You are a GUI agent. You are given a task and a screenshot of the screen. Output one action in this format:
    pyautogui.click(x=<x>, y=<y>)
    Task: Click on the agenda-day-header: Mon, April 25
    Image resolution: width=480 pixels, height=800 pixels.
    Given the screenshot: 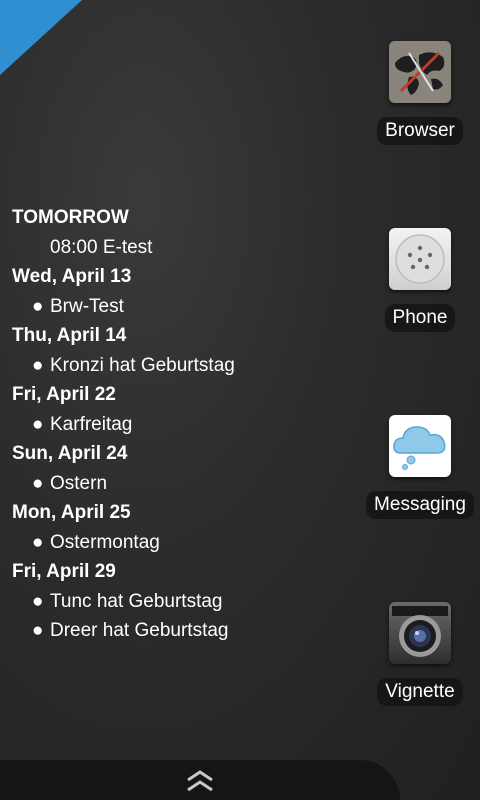 What is the action you would take?
    pyautogui.click(x=71, y=512)
    